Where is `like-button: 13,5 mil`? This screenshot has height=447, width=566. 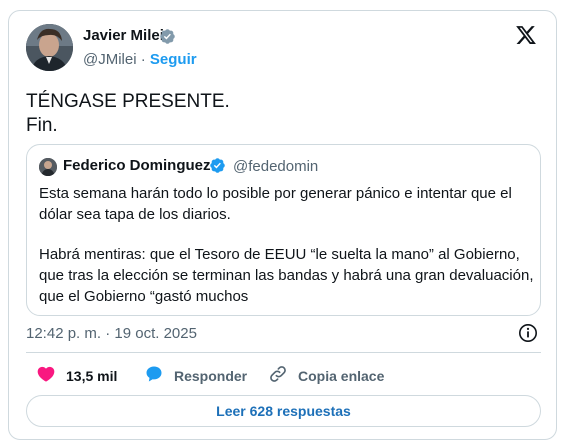 like-button: 13,5 mil is located at coordinates (76, 375).